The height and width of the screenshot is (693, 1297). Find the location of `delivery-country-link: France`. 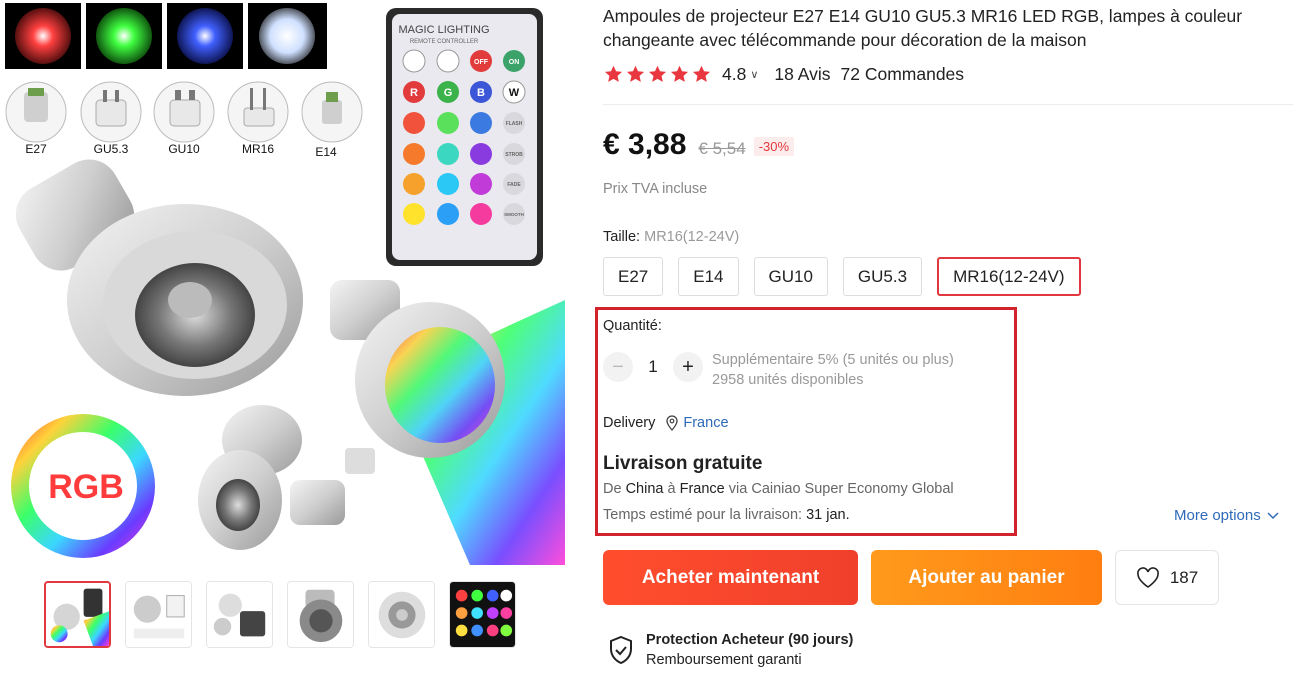

delivery-country-link: France is located at coordinates (705, 423).